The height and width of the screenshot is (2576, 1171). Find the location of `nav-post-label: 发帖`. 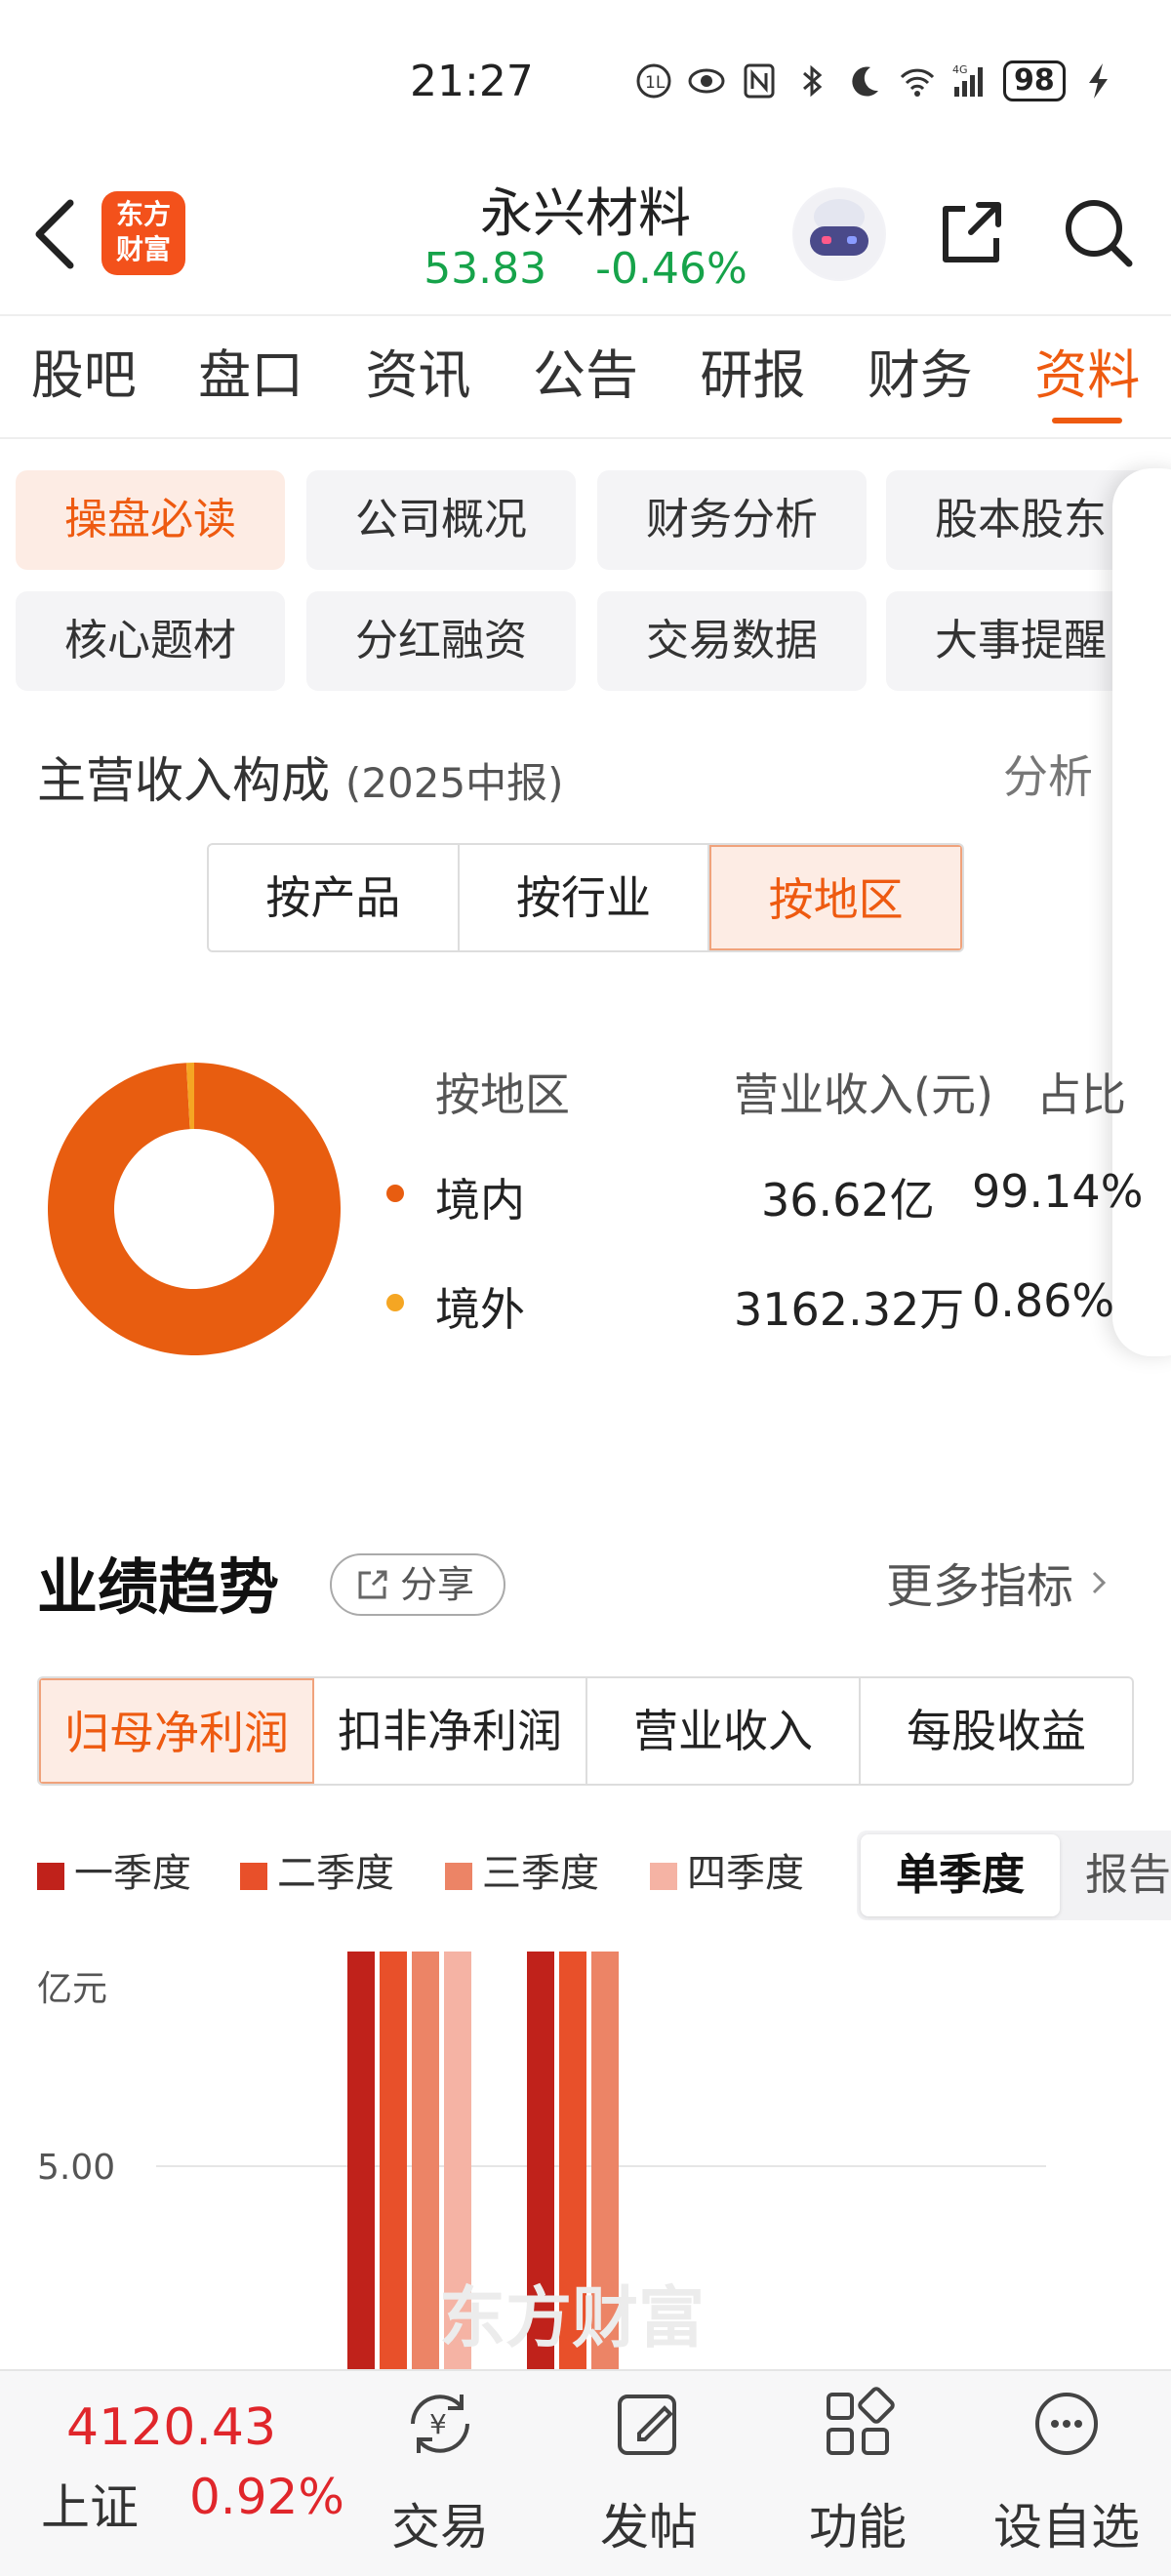

nav-post-label: 发帖 is located at coordinates (649, 2527).